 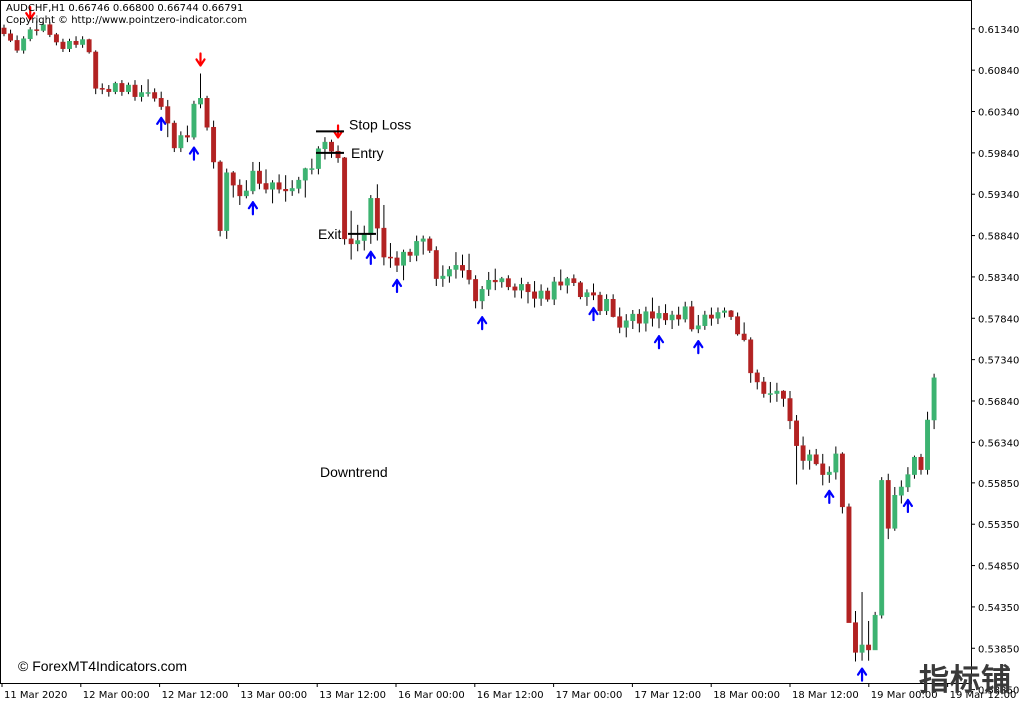 What do you see at coordinates (431, 695) in the screenshot?
I see `time-tick-label: 16 Mar 00:00` at bounding box center [431, 695].